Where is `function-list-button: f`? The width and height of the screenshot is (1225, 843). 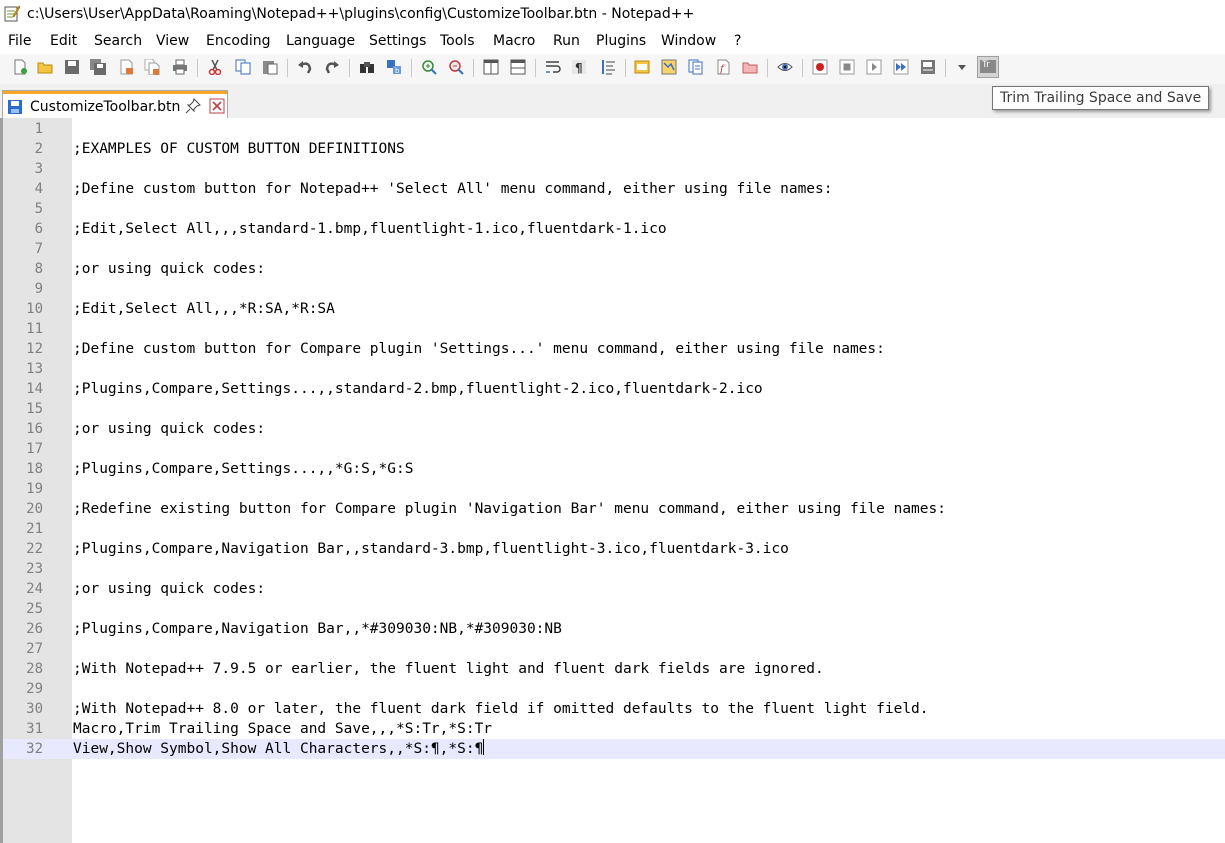 function-list-button: f is located at coordinates (723, 67).